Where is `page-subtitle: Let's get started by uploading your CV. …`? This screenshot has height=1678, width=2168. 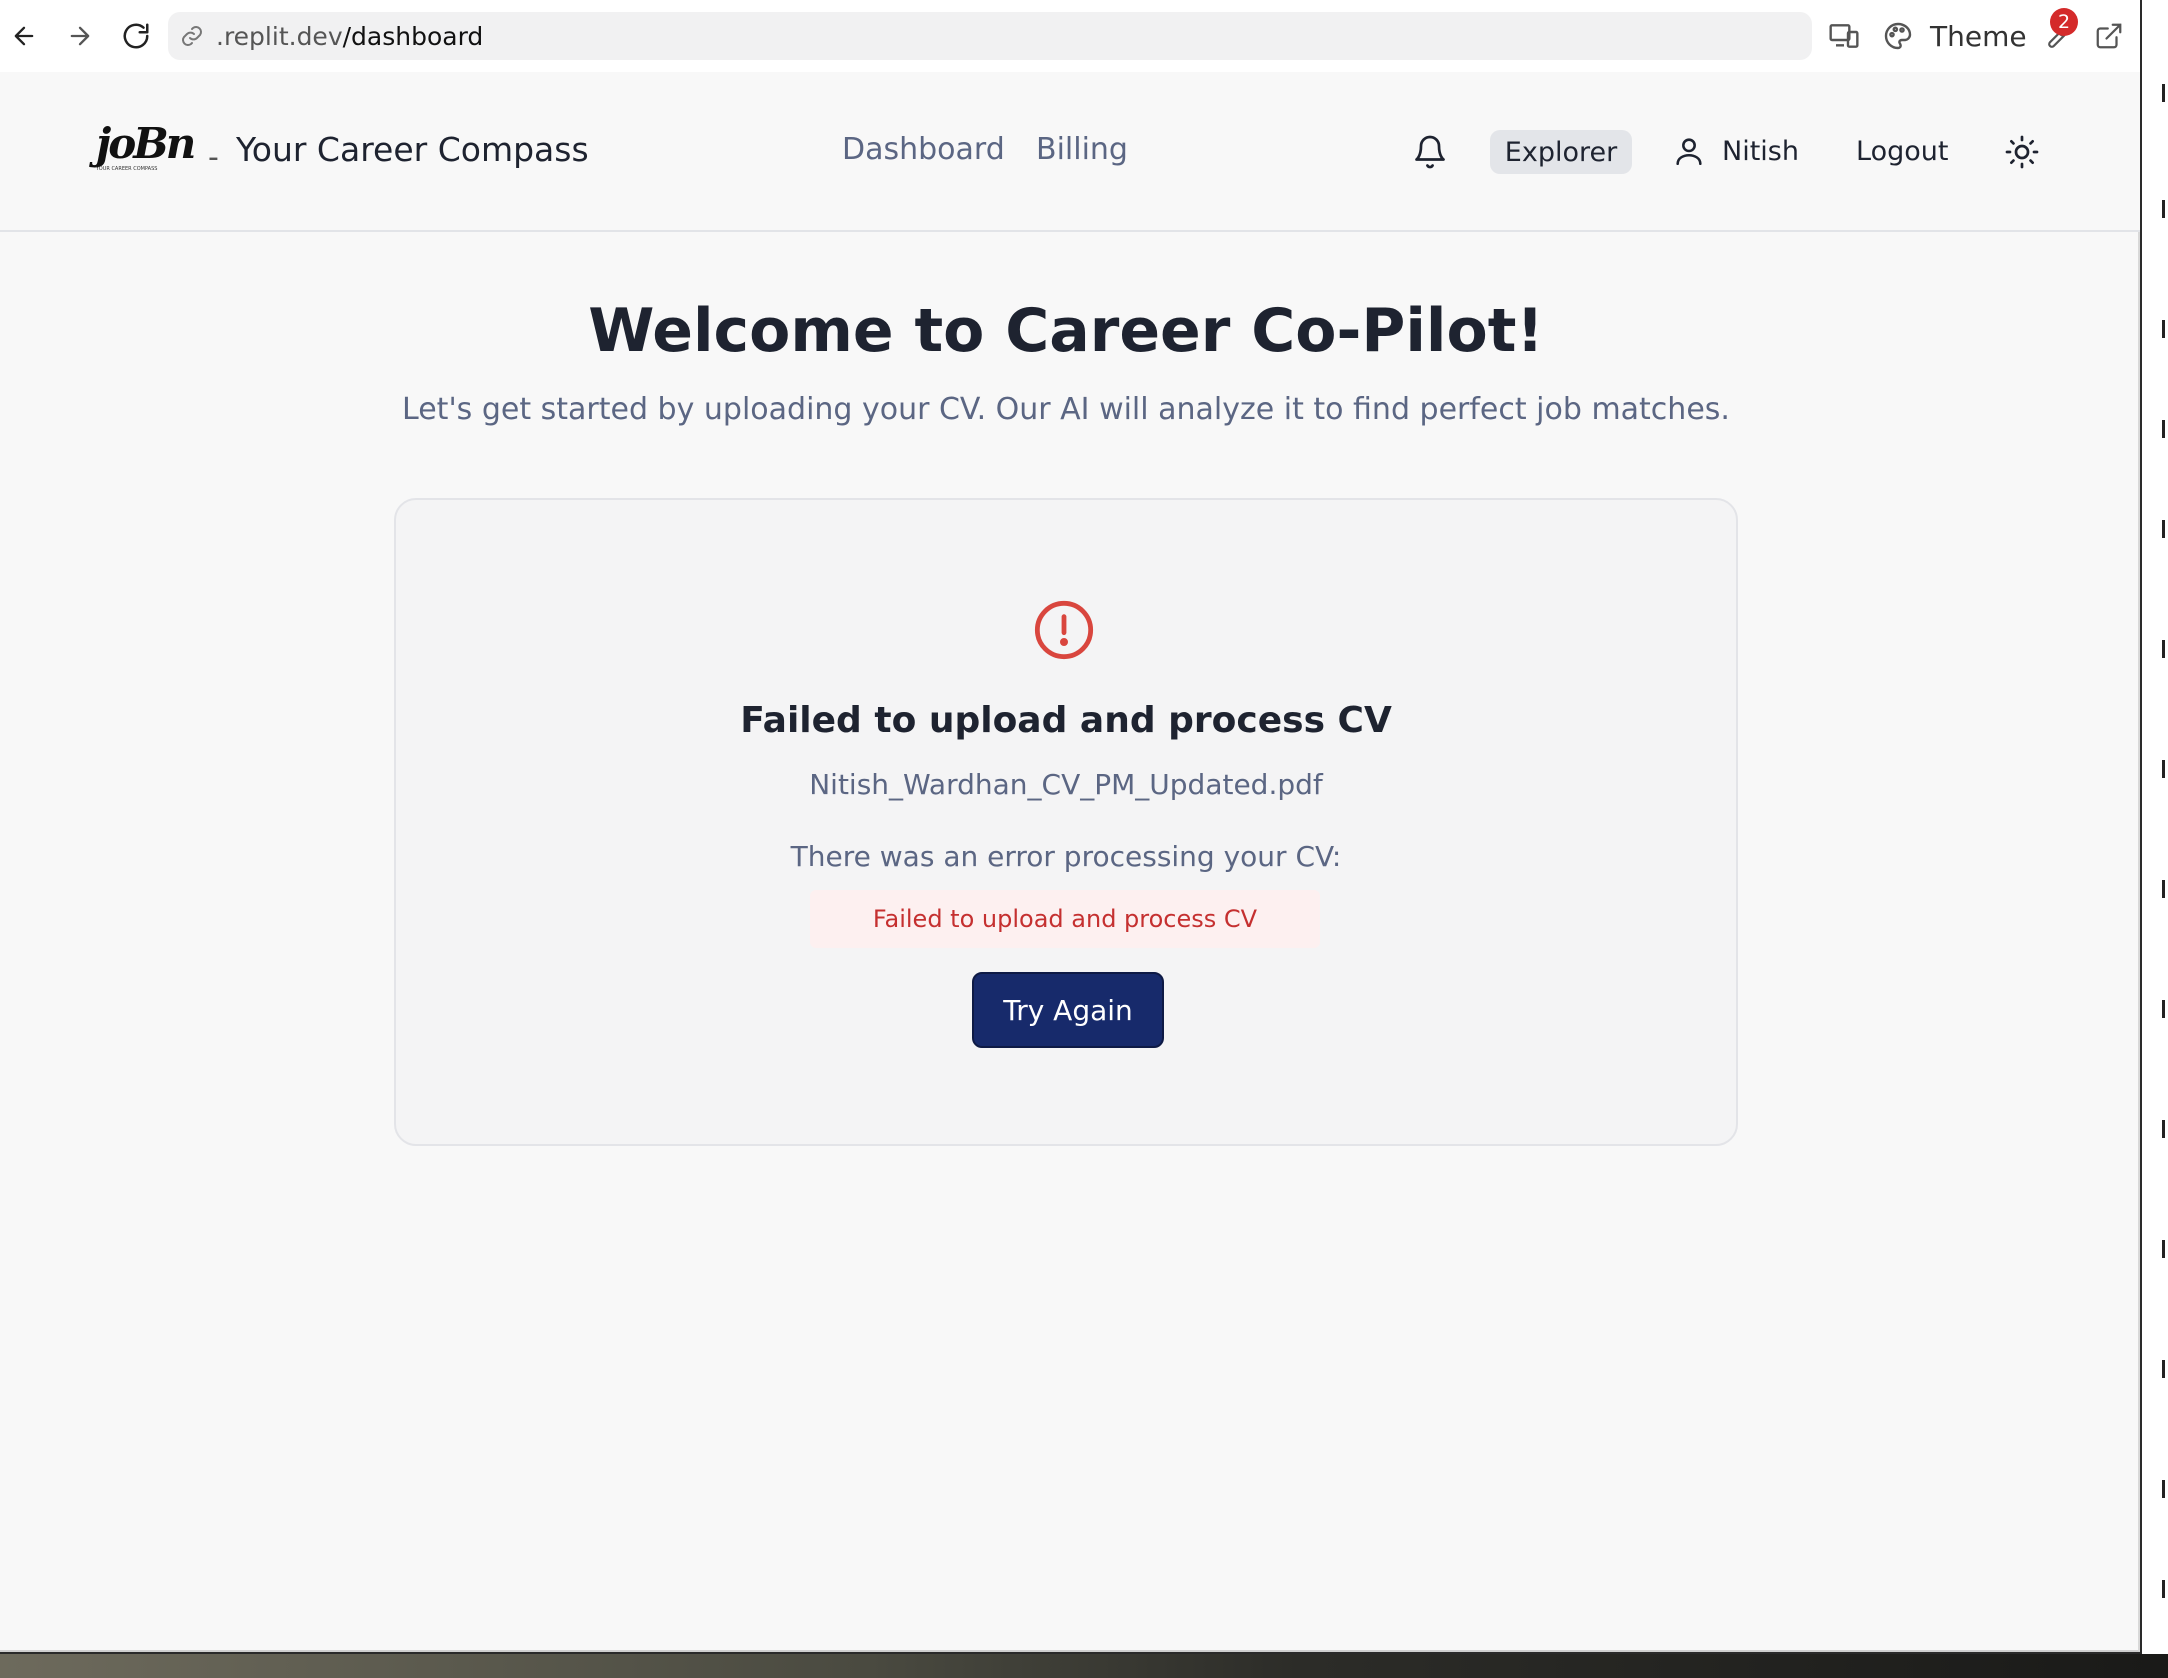
page-subtitle: Let's get started by uploading your CV. … is located at coordinates (1066, 409).